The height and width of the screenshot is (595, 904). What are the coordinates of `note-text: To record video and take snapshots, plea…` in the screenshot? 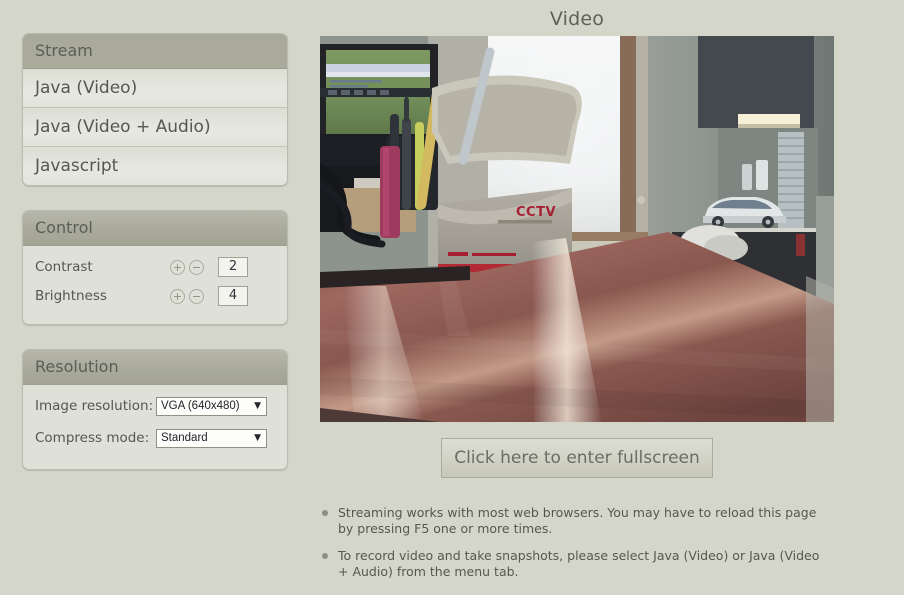 It's located at (579, 563).